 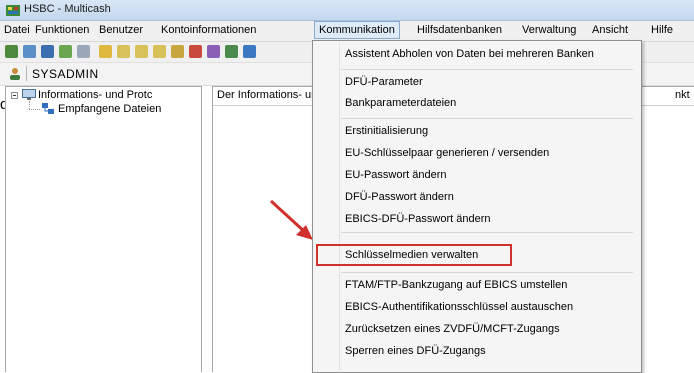 I want to click on menu-item-sperren: Sperren eines DFÜ-Zugangs, so click(x=415, y=351).